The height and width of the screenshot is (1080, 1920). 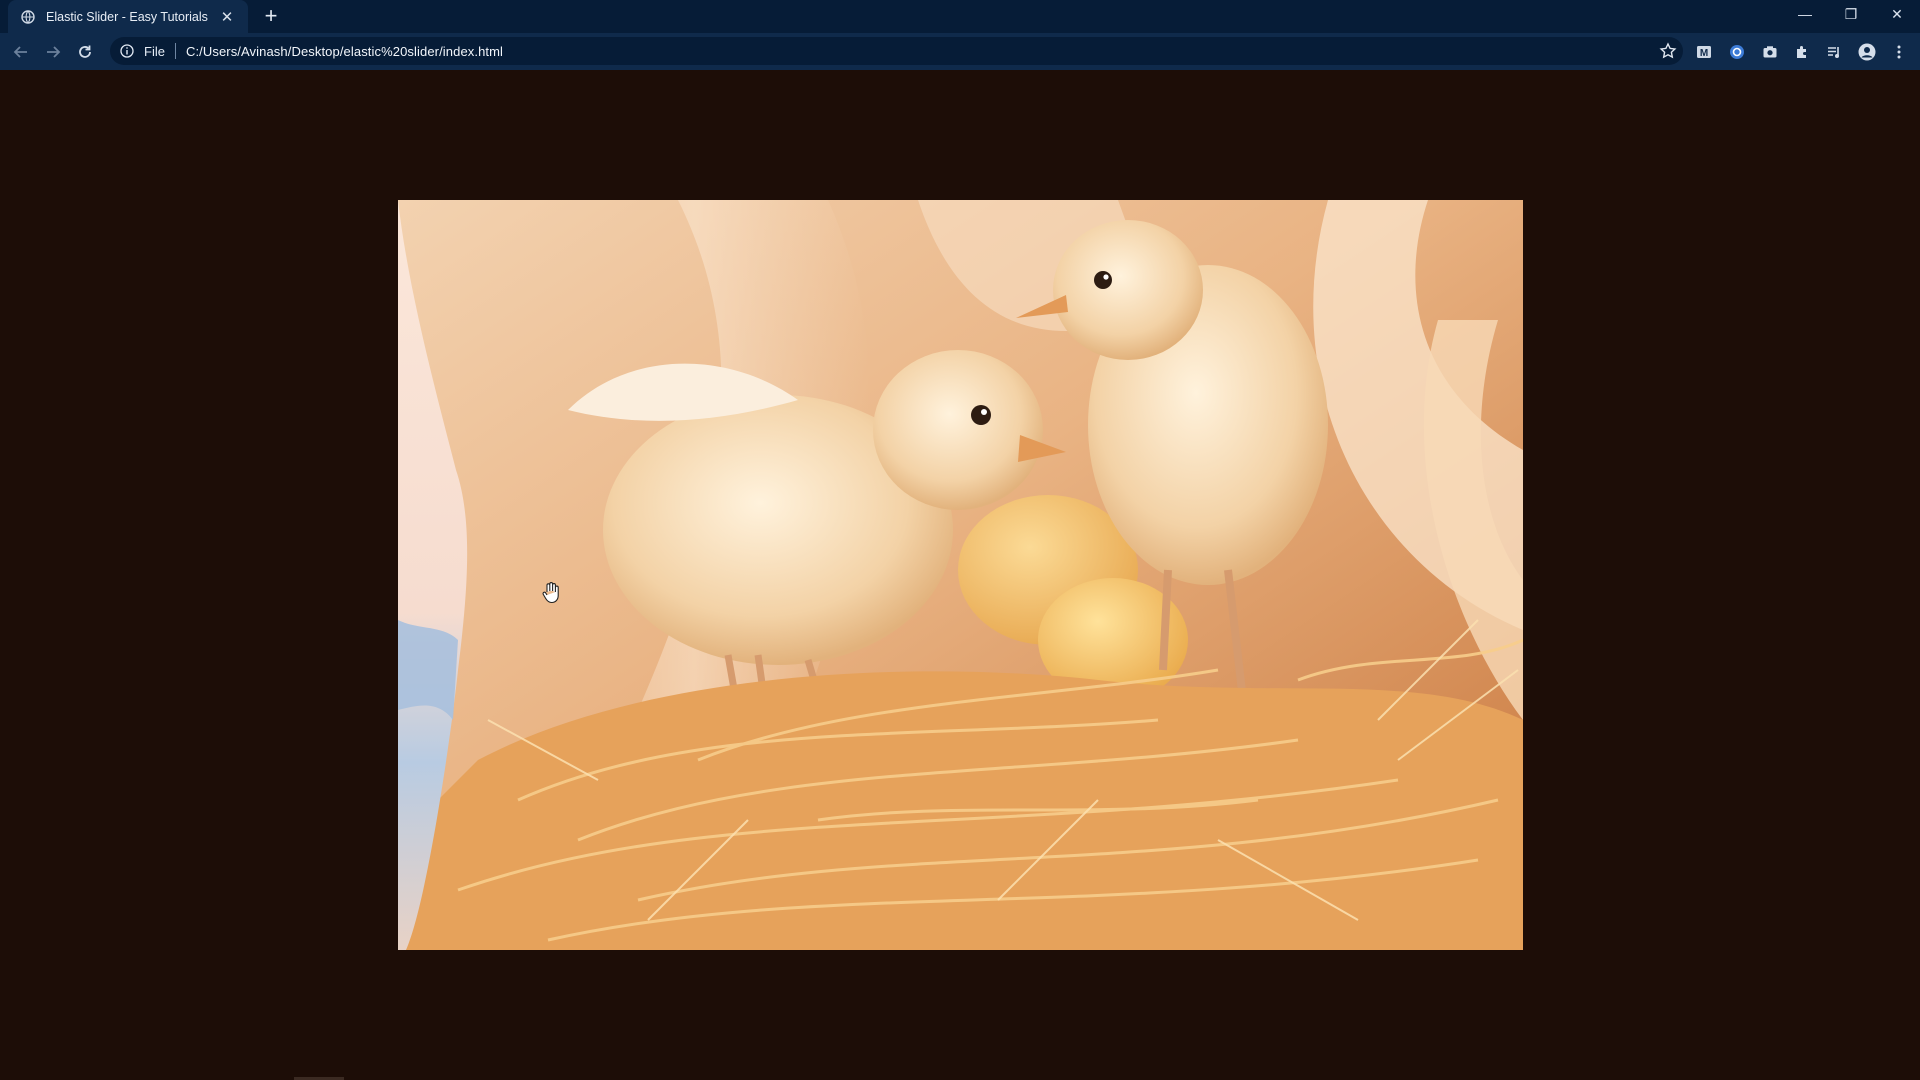 What do you see at coordinates (551, 593) in the screenshot?
I see `hand-cursor-icon` at bounding box center [551, 593].